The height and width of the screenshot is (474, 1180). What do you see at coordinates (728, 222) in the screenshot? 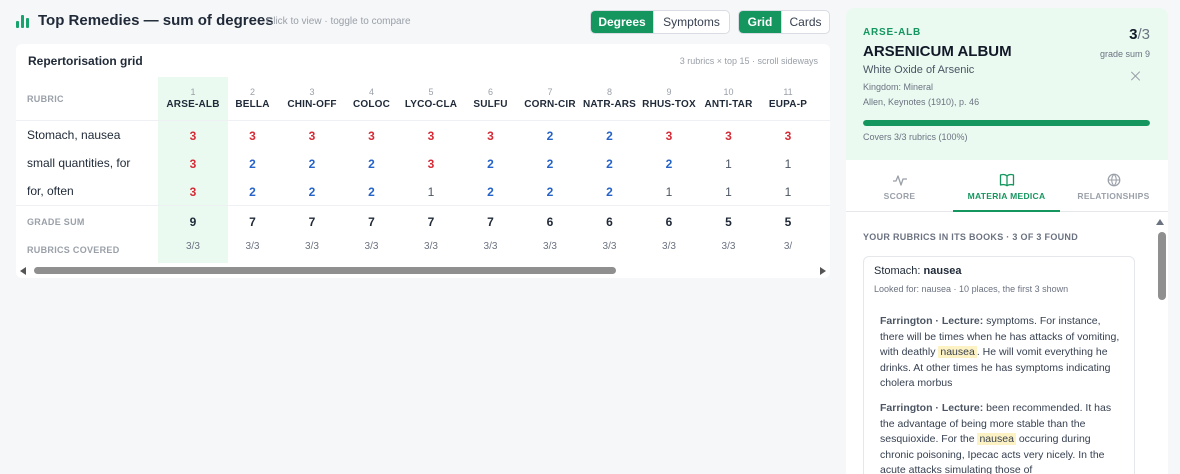
I see `grade-sum-value: 5` at bounding box center [728, 222].